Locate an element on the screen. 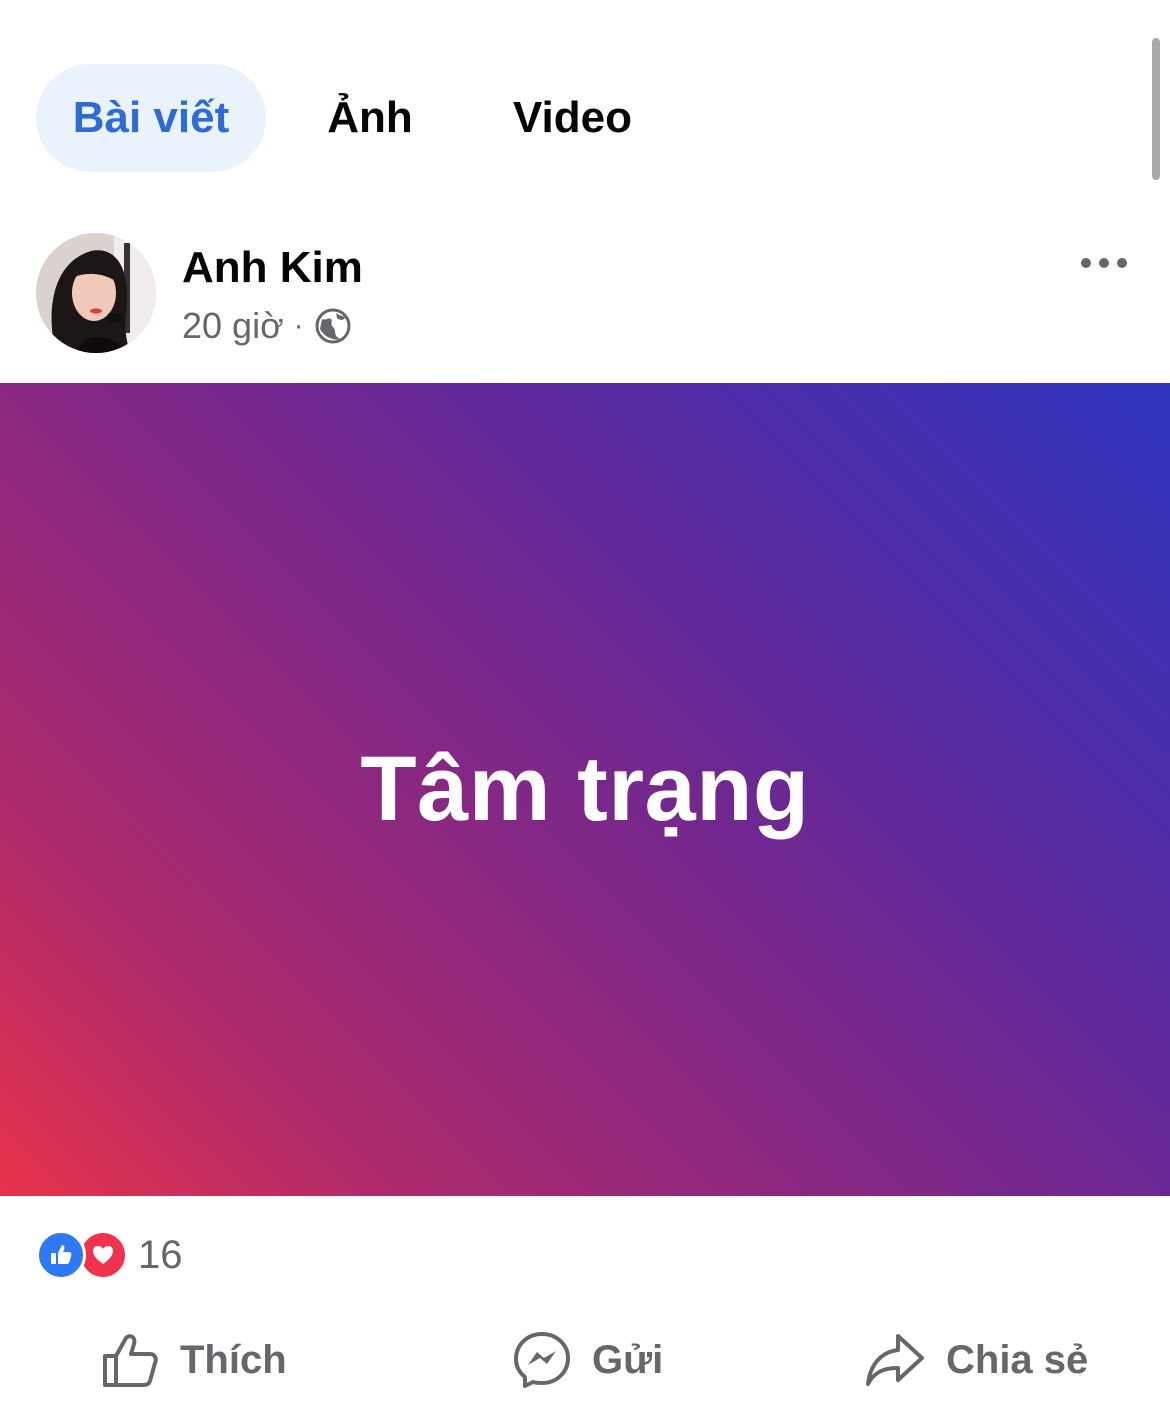  send-button: Gửi is located at coordinates (587, 1360).